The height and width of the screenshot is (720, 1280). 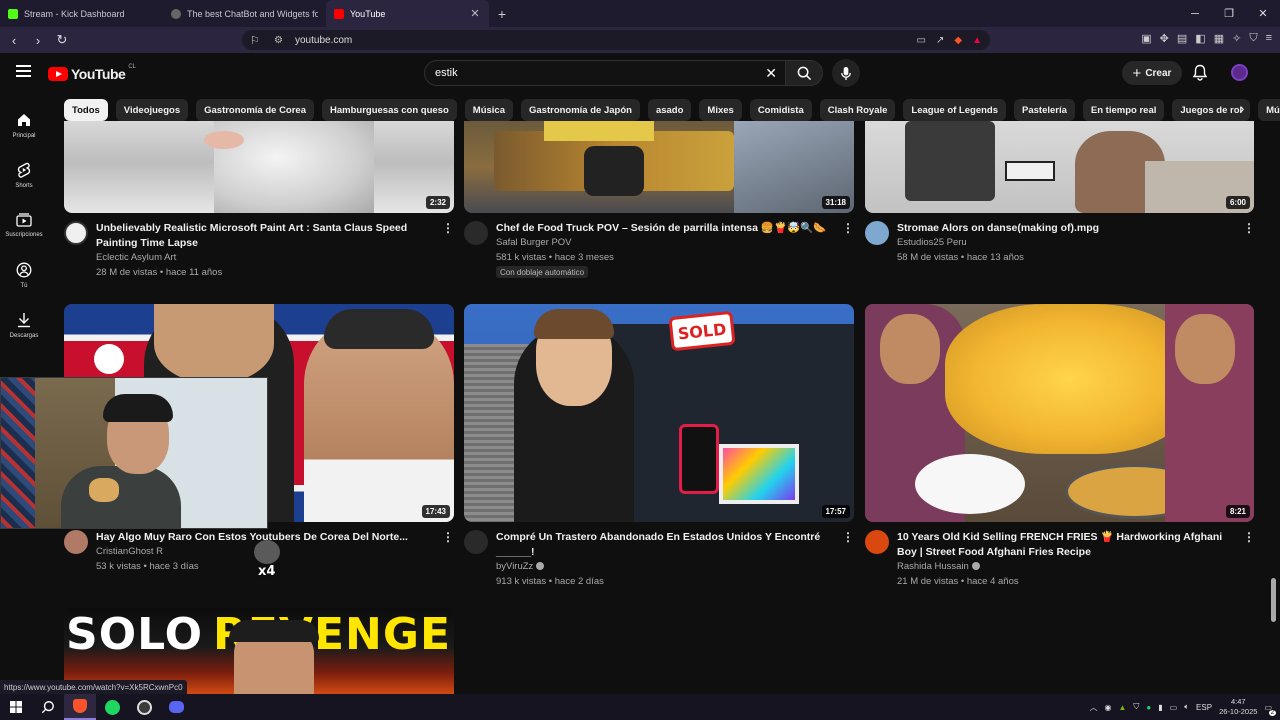 I want to click on video-thumbnail: 6:00, so click(x=1059, y=167).